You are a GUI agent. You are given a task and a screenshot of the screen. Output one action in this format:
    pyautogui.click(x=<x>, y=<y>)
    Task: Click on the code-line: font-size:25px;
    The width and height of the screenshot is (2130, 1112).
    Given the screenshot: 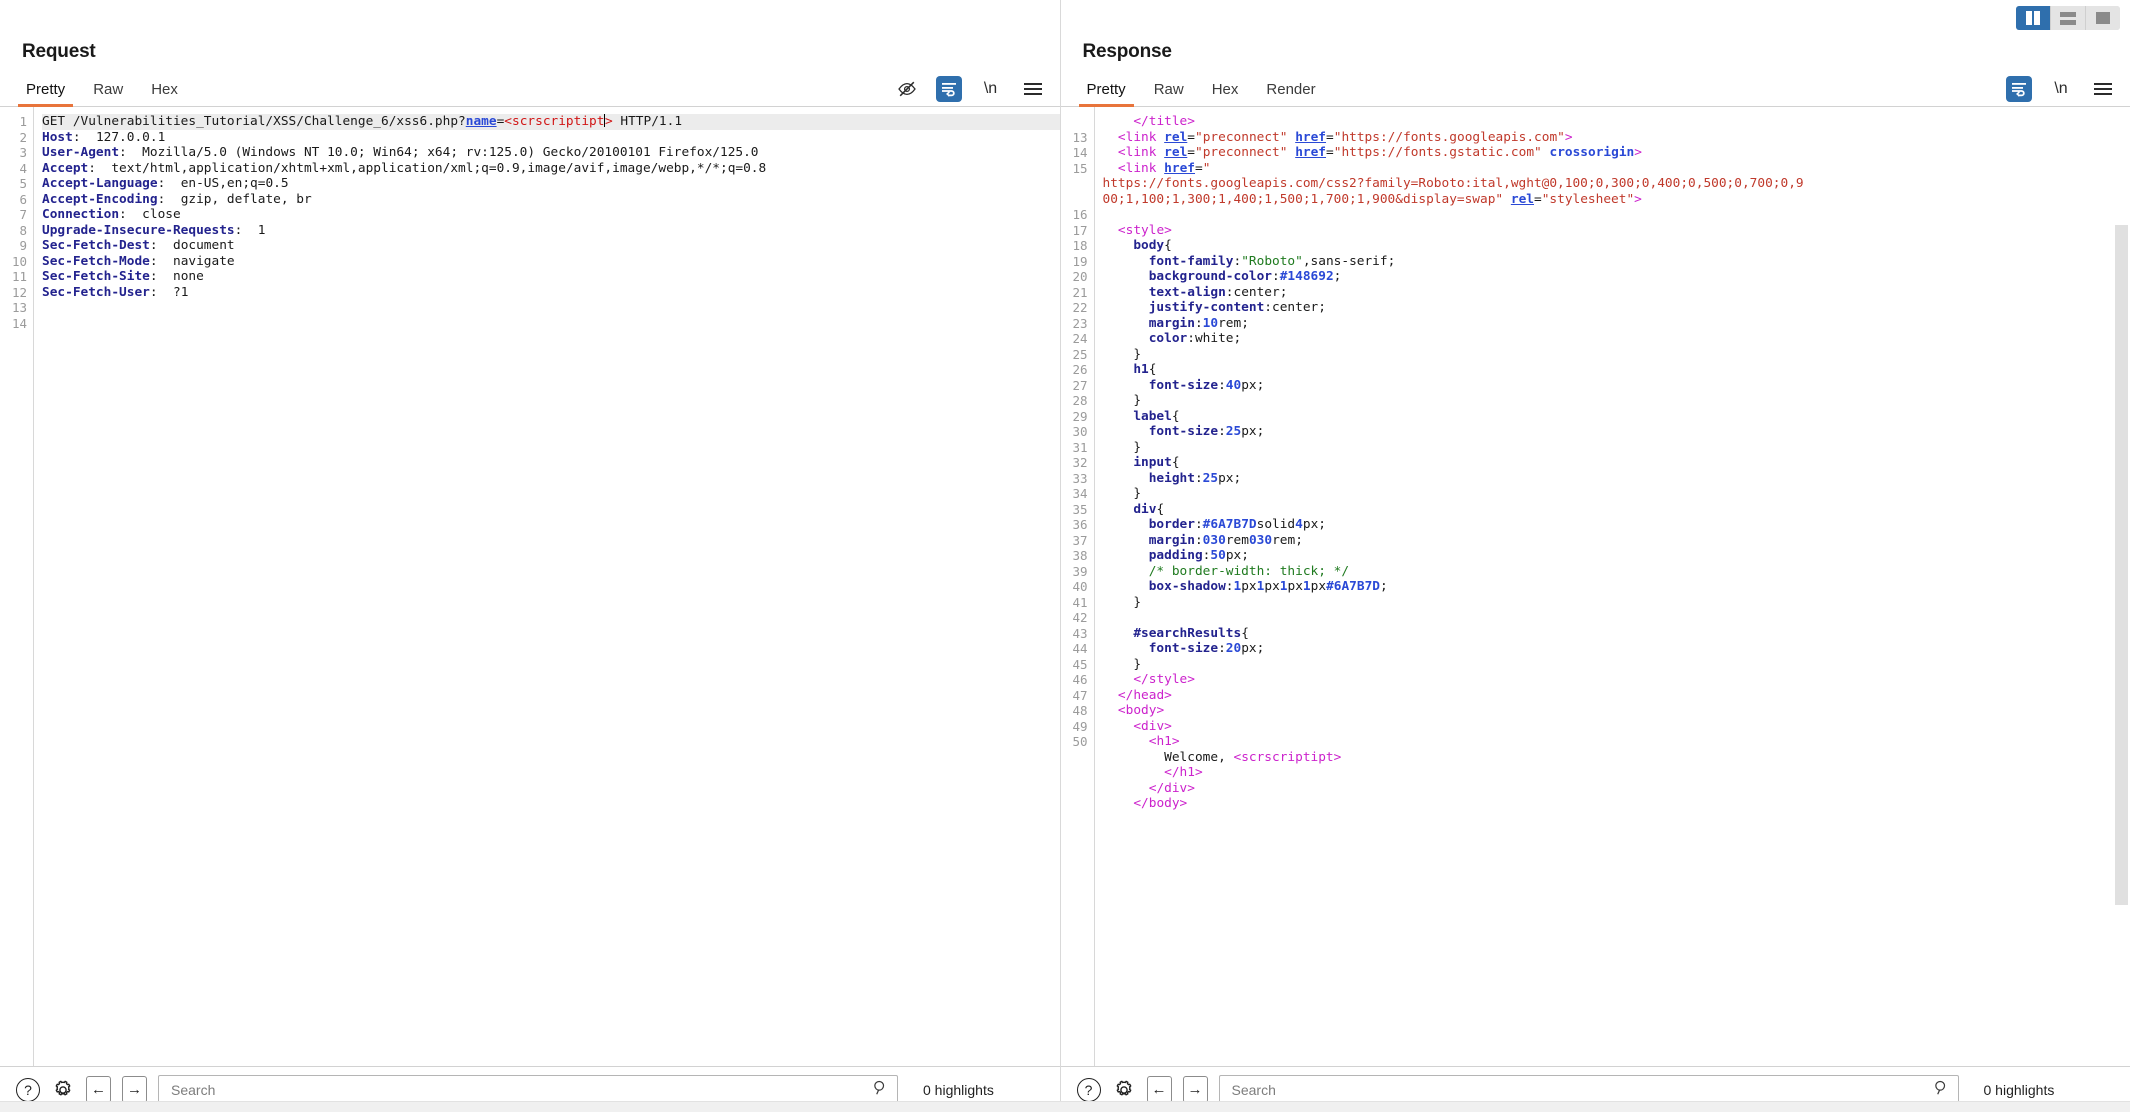 What is the action you would take?
    pyautogui.click(x=1616, y=432)
    